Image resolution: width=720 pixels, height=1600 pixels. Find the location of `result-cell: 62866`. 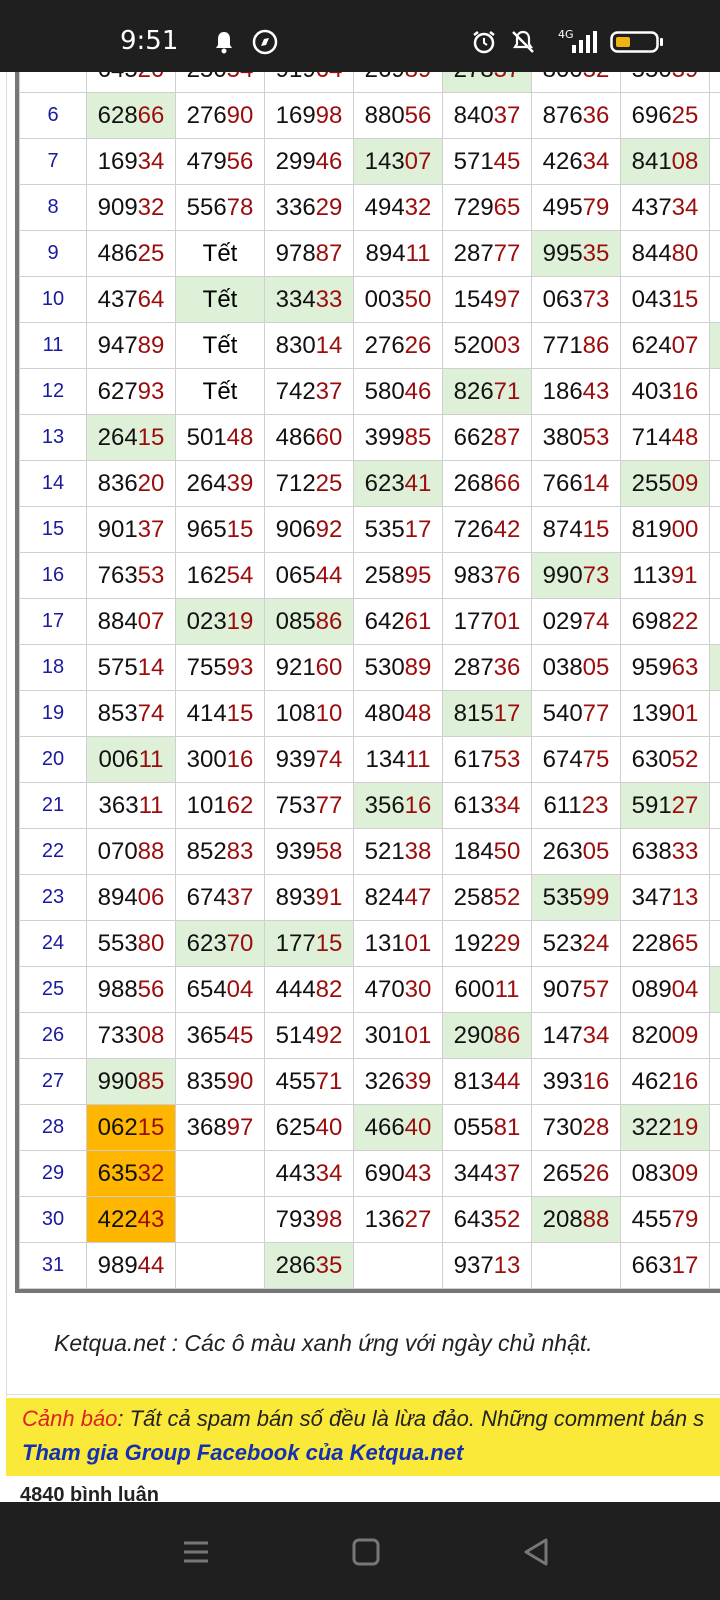

result-cell: 62866 is located at coordinates (131, 115).